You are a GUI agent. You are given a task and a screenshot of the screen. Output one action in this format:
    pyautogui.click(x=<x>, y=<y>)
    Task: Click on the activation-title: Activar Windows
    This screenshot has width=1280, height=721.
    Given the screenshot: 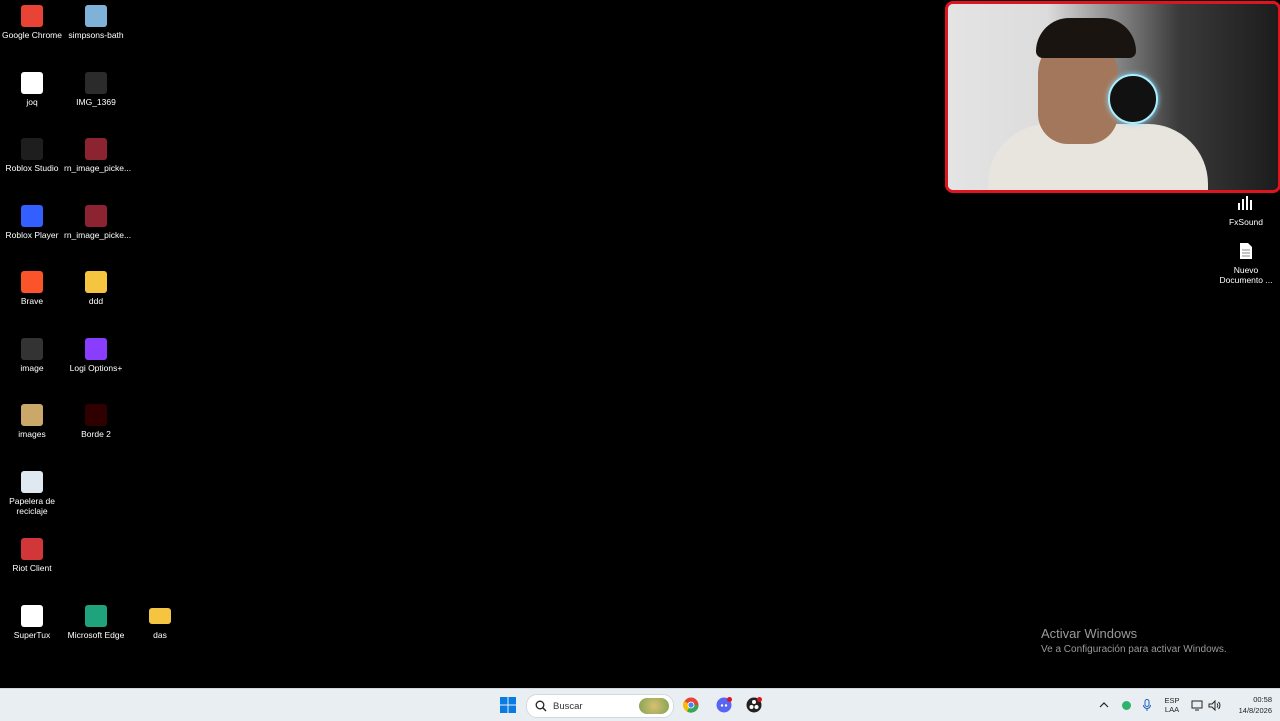 What is the action you would take?
    pyautogui.click(x=1089, y=633)
    